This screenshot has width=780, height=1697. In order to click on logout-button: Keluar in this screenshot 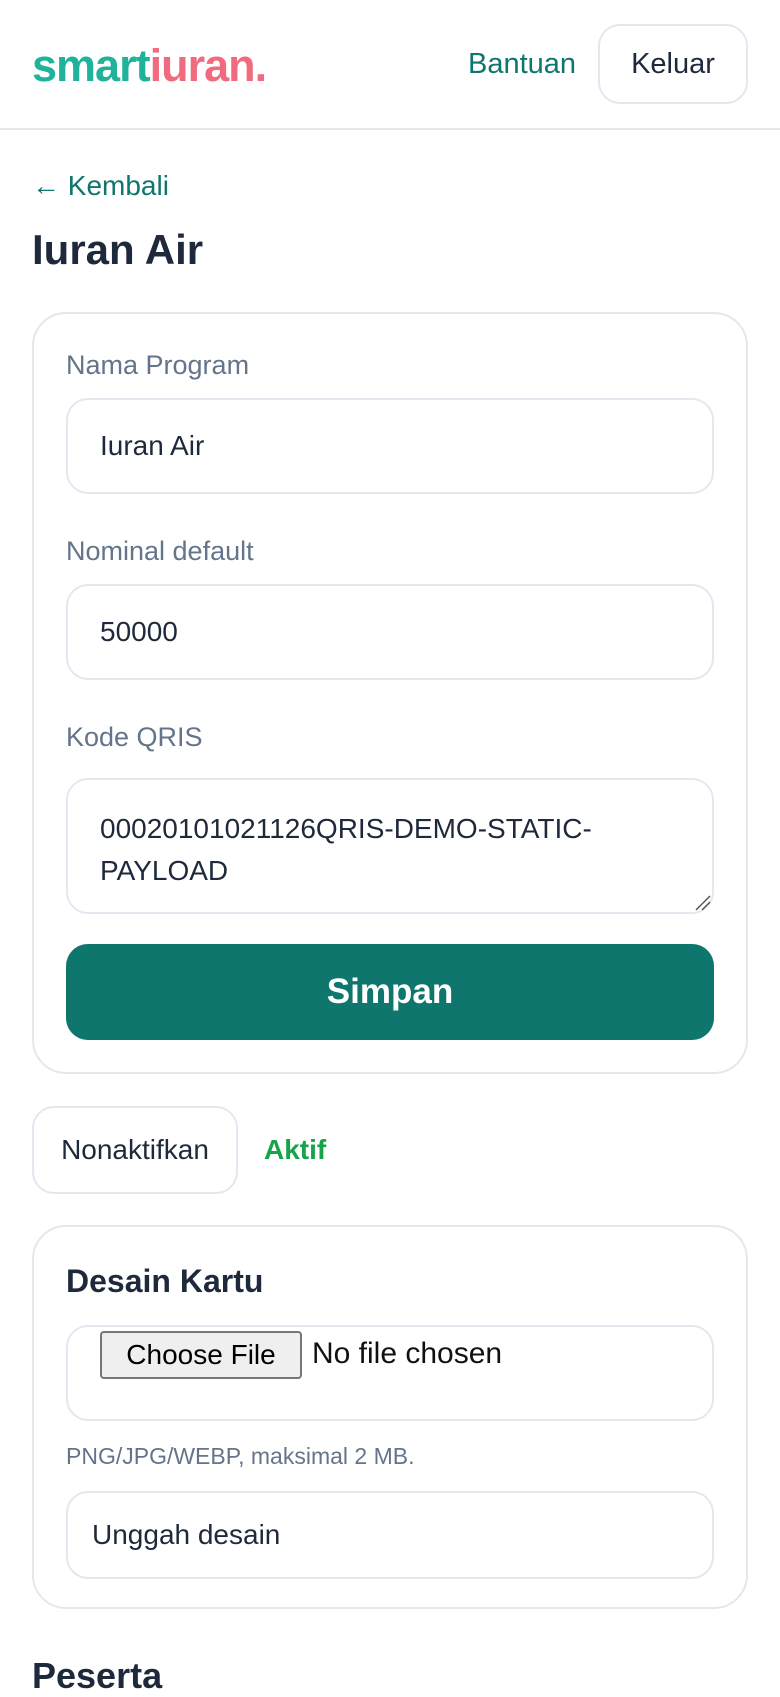, I will do `click(673, 64)`.